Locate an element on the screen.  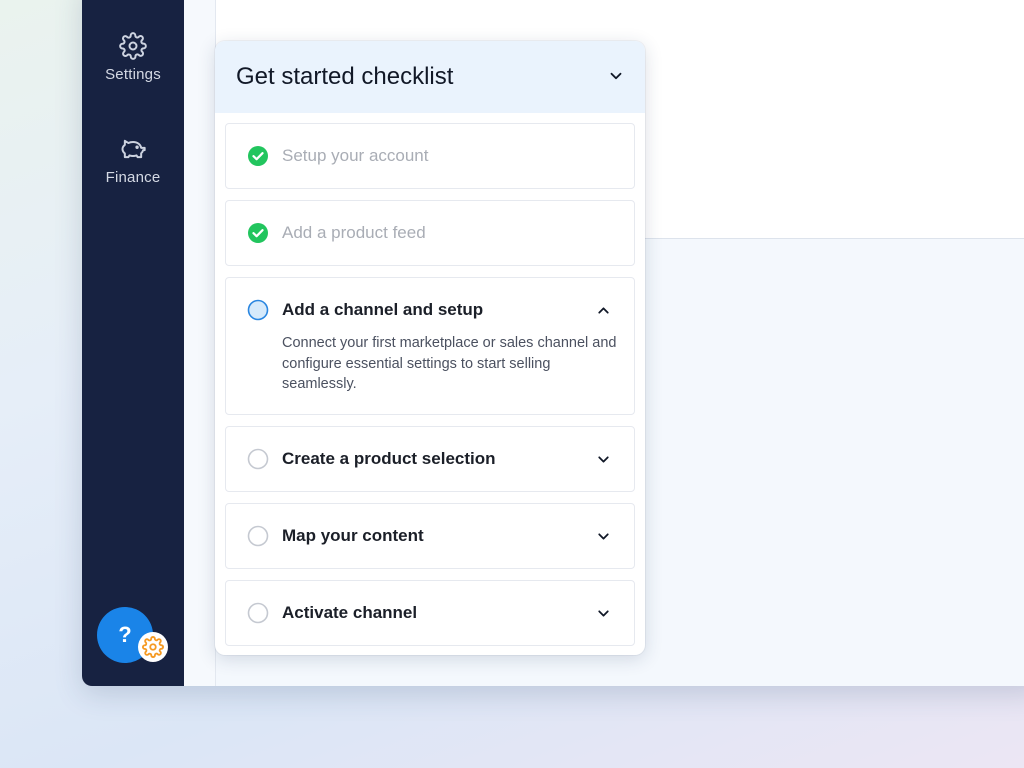
sidebar-item-settings: Settings is located at coordinates (133, 58).